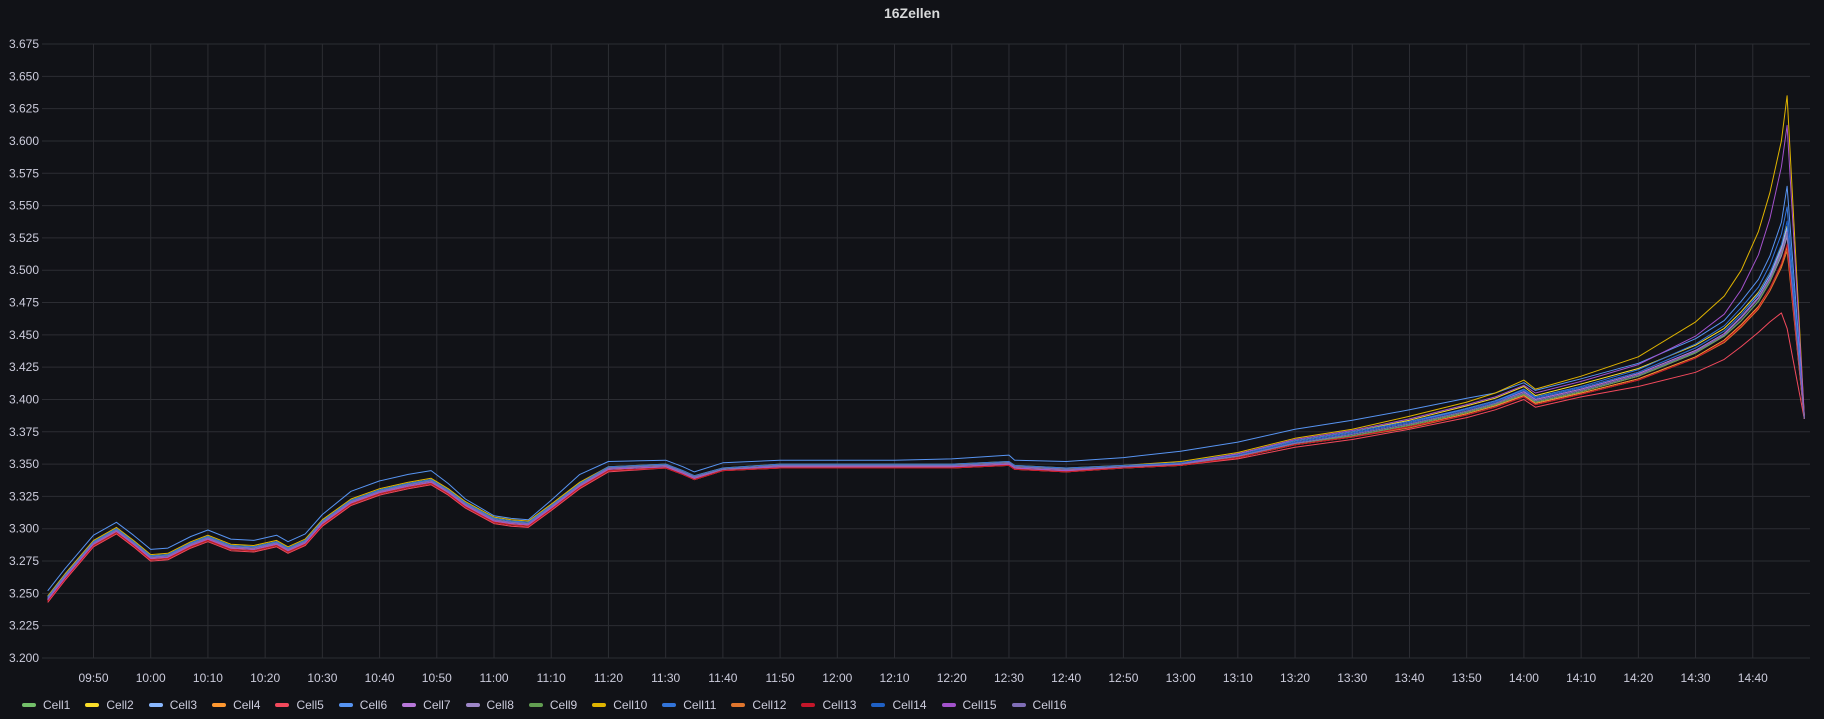 This screenshot has height=719, width=1824. I want to click on y-tick-label: 3.225, so click(24, 626).